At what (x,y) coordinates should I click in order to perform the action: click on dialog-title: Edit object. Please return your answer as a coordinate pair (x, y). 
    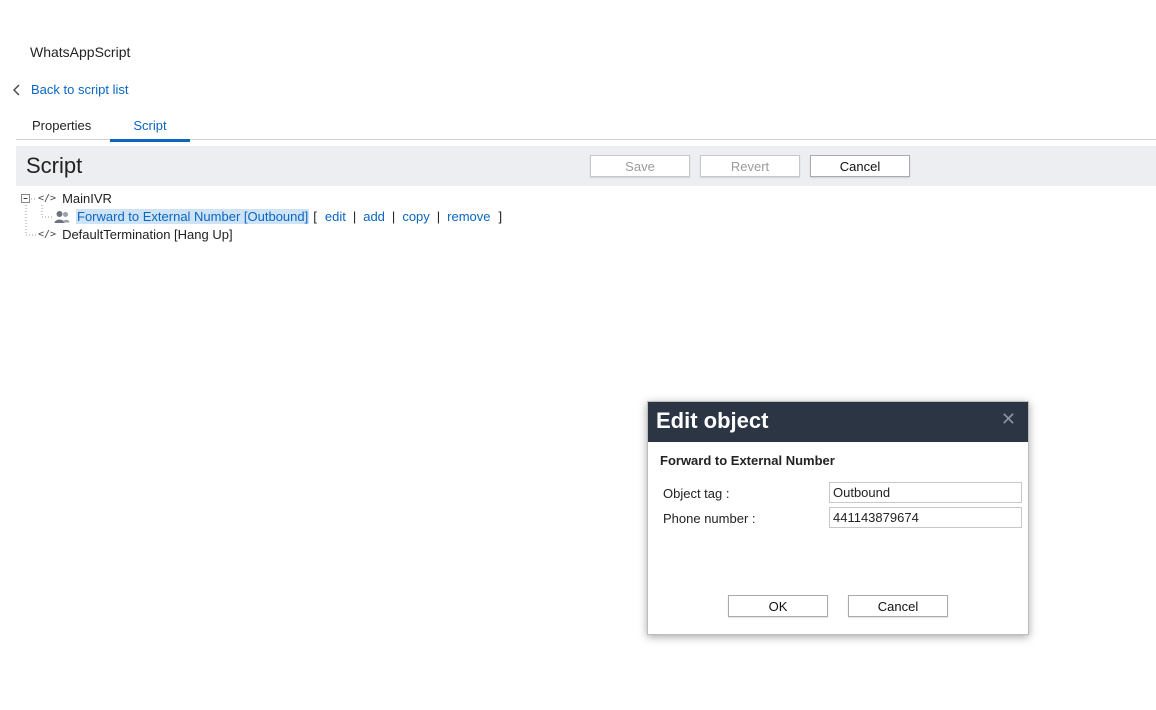
    Looking at the image, I should click on (712, 420).